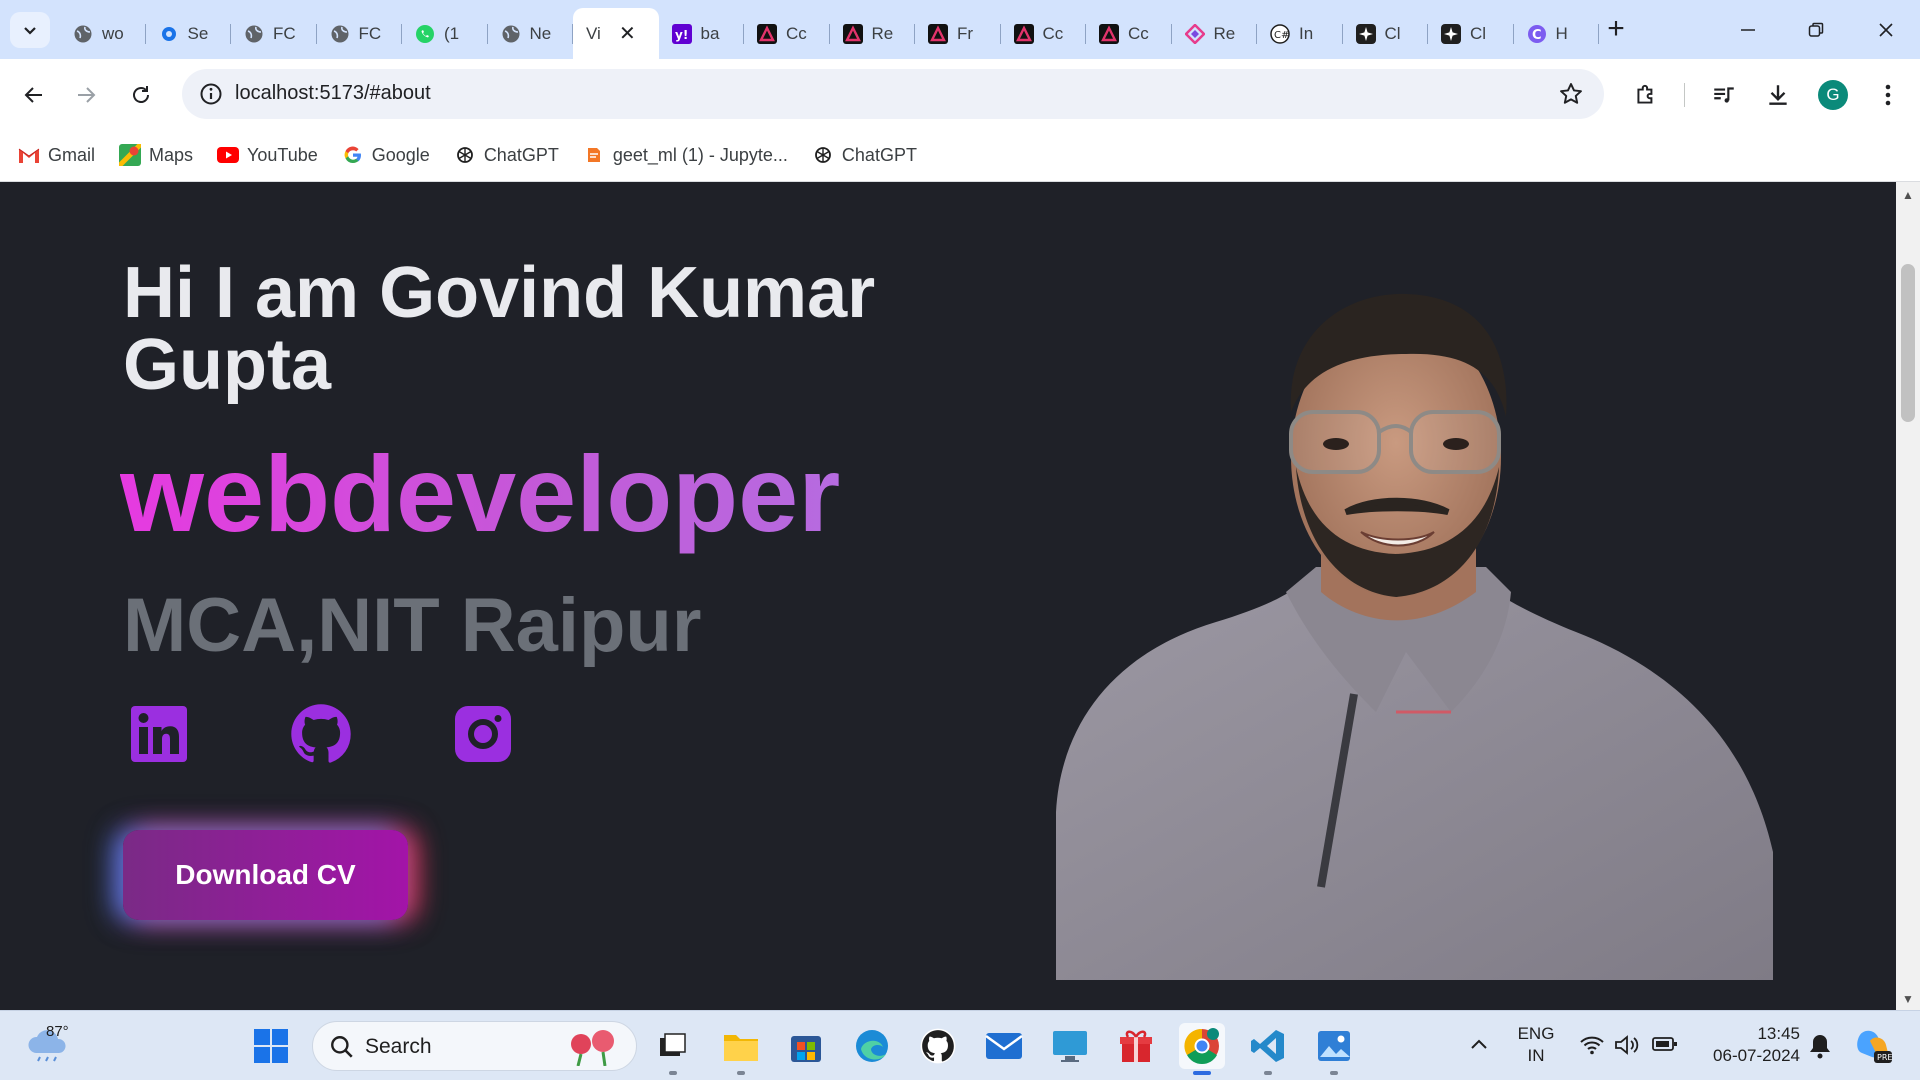 This screenshot has height=1080, width=1920. What do you see at coordinates (673, 1049) in the screenshot?
I see `task-view-button` at bounding box center [673, 1049].